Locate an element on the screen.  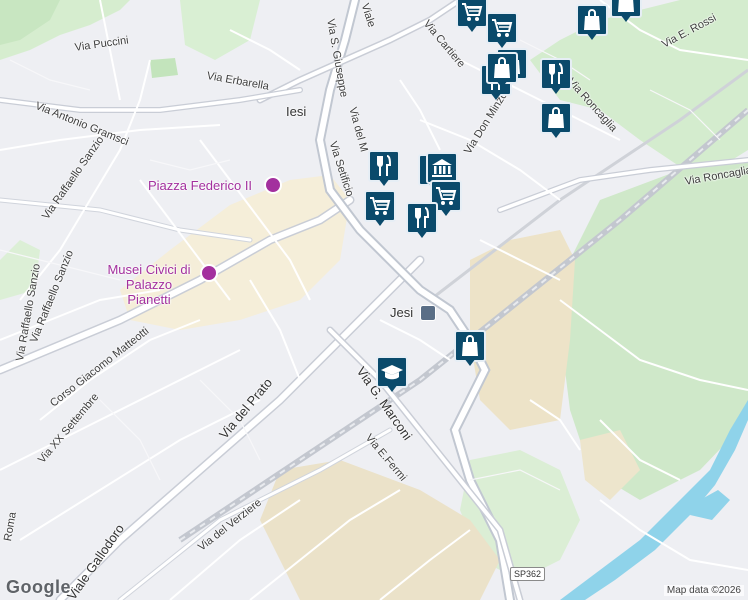
museum-icon is located at coordinates (209, 273).